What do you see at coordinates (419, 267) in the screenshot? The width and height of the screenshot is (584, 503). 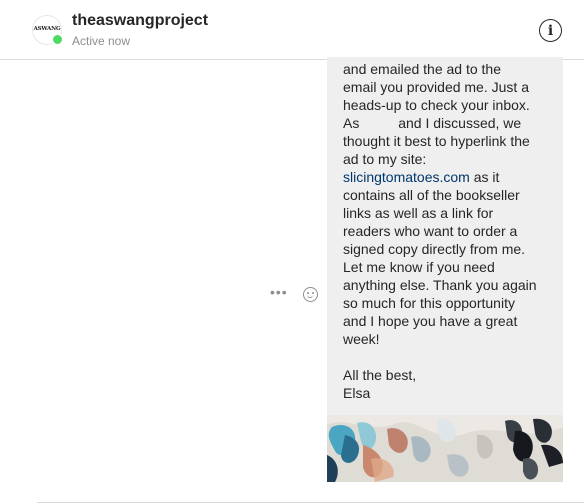 I see `message-line: Let me know if you need` at bounding box center [419, 267].